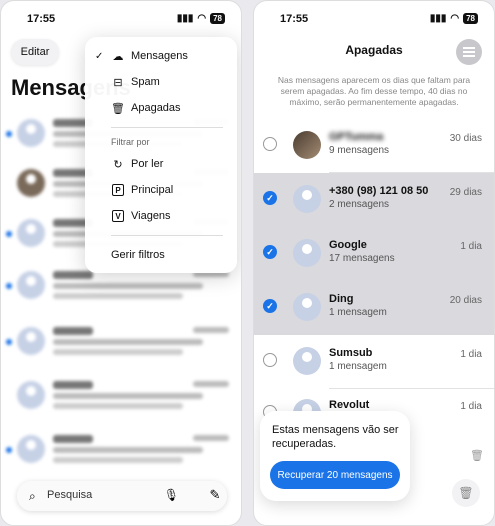  I want to click on days-left: 20 dias, so click(465, 300).